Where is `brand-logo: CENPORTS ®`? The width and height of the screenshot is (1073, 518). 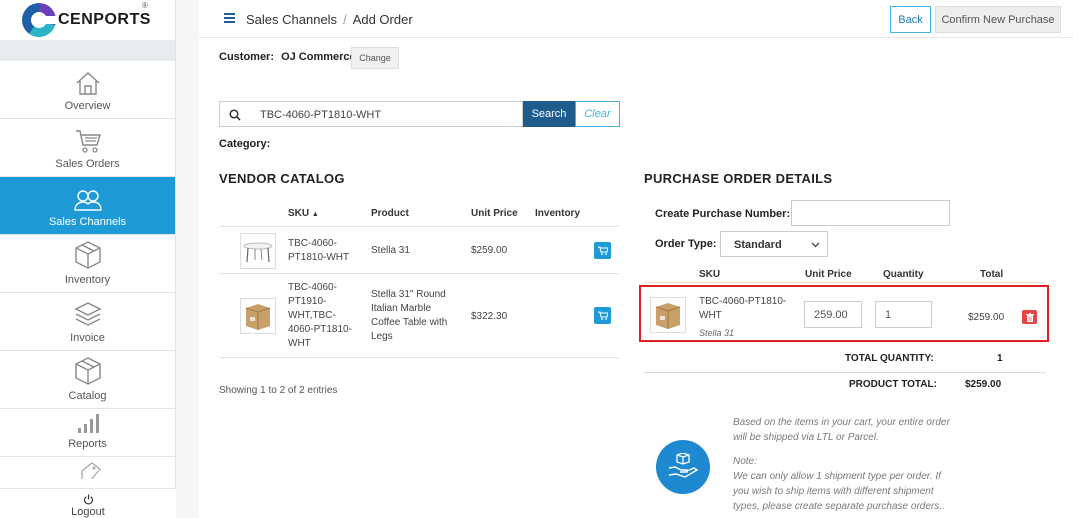
brand-logo: CENPORTS ® is located at coordinates (87, 20).